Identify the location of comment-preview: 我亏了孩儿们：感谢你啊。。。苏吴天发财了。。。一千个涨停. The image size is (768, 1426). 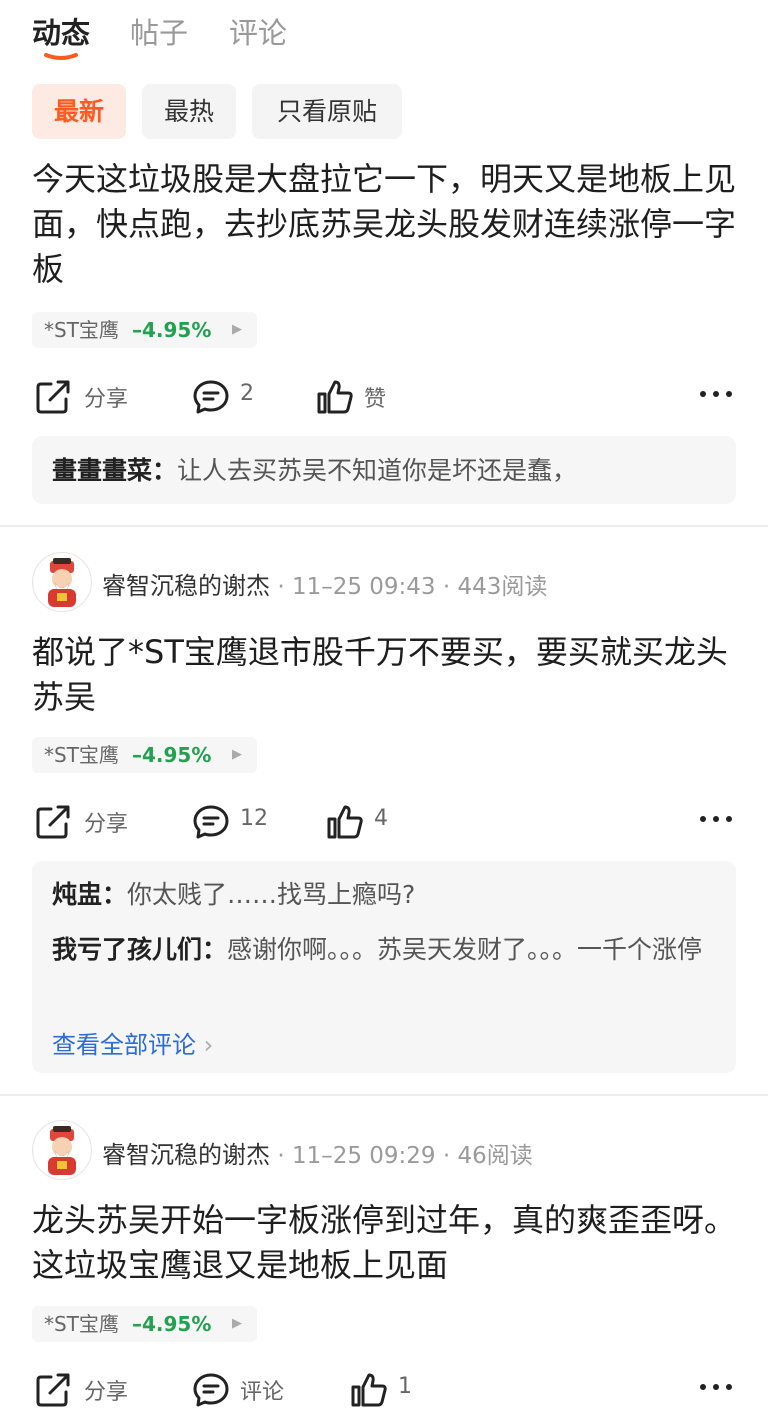
(382, 950).